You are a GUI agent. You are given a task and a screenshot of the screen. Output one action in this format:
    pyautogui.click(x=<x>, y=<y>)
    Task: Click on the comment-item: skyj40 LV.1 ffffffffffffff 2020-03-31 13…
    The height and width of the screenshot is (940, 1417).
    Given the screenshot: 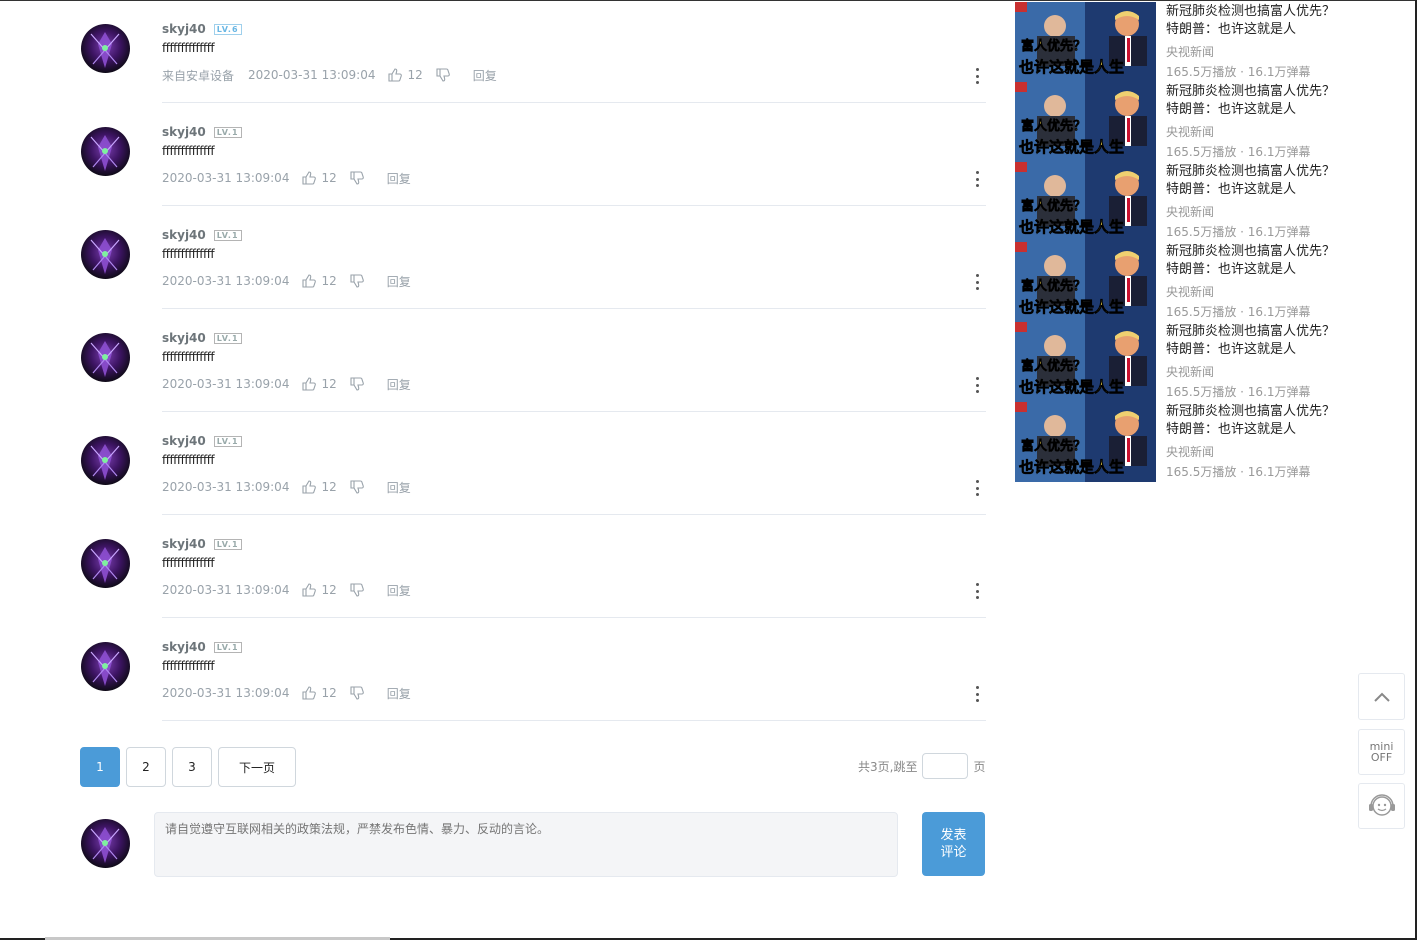 What is the action you would take?
    pyautogui.click(x=533, y=257)
    